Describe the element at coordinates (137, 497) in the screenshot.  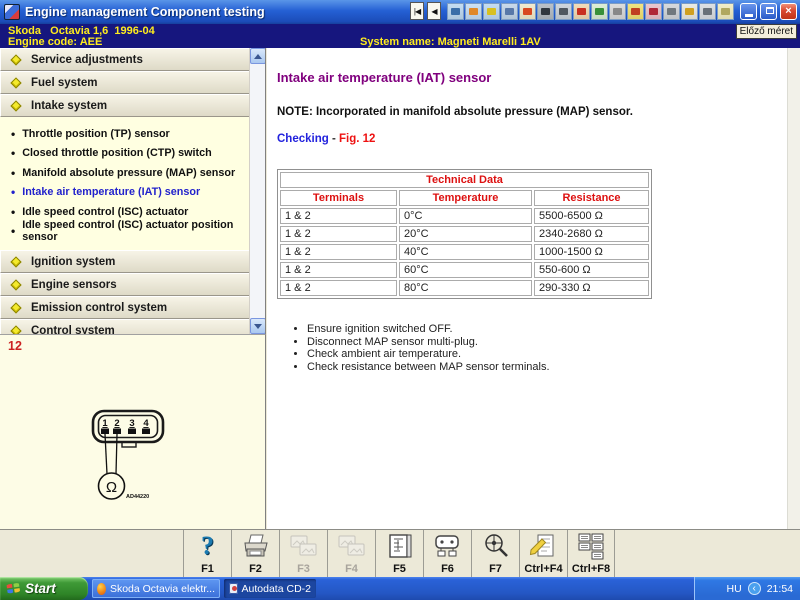
I see `figure-code: AD44220` at that location.